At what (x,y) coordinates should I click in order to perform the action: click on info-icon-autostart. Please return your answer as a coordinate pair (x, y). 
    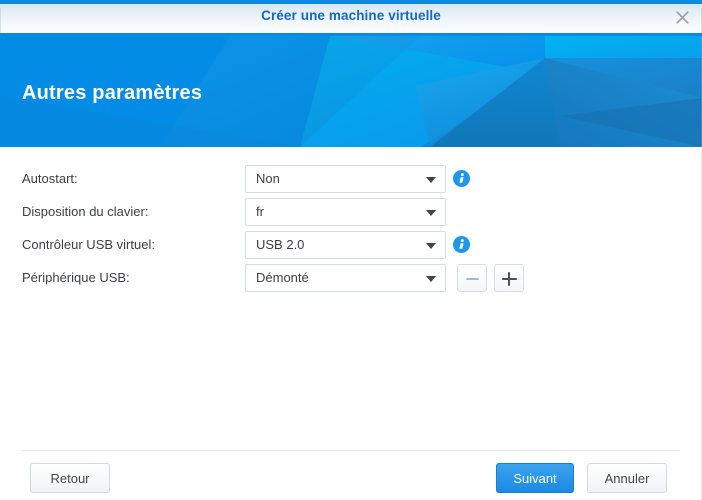
    Looking at the image, I should click on (461, 178).